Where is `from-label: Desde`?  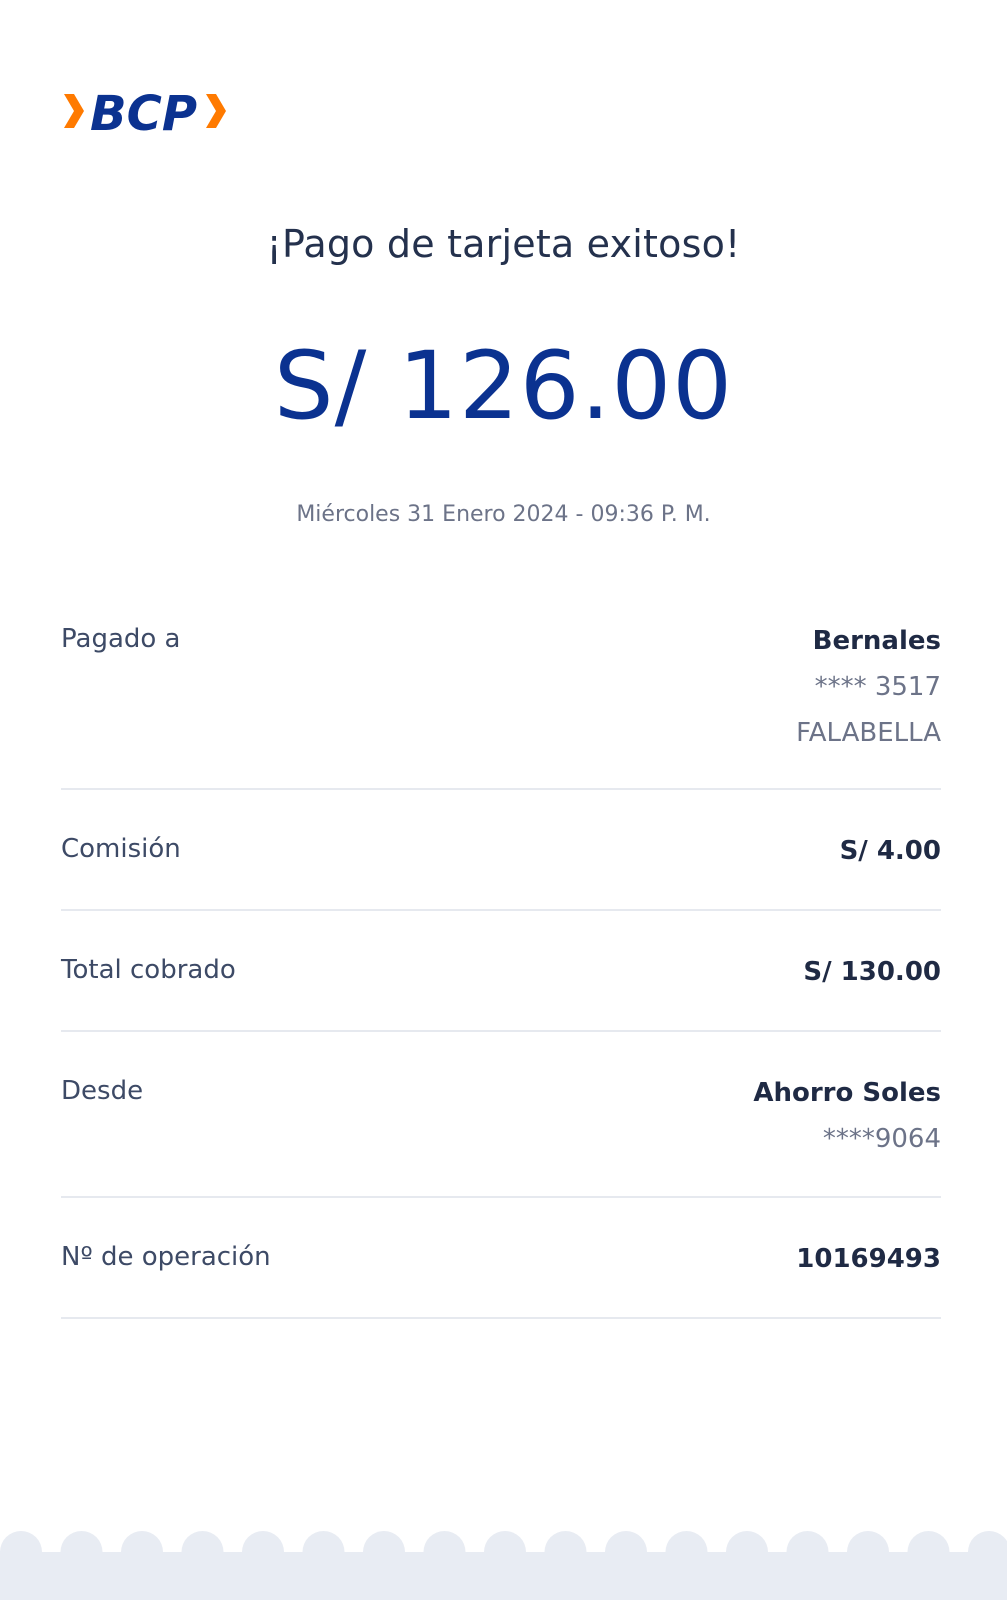 from-label: Desde is located at coordinates (102, 1091).